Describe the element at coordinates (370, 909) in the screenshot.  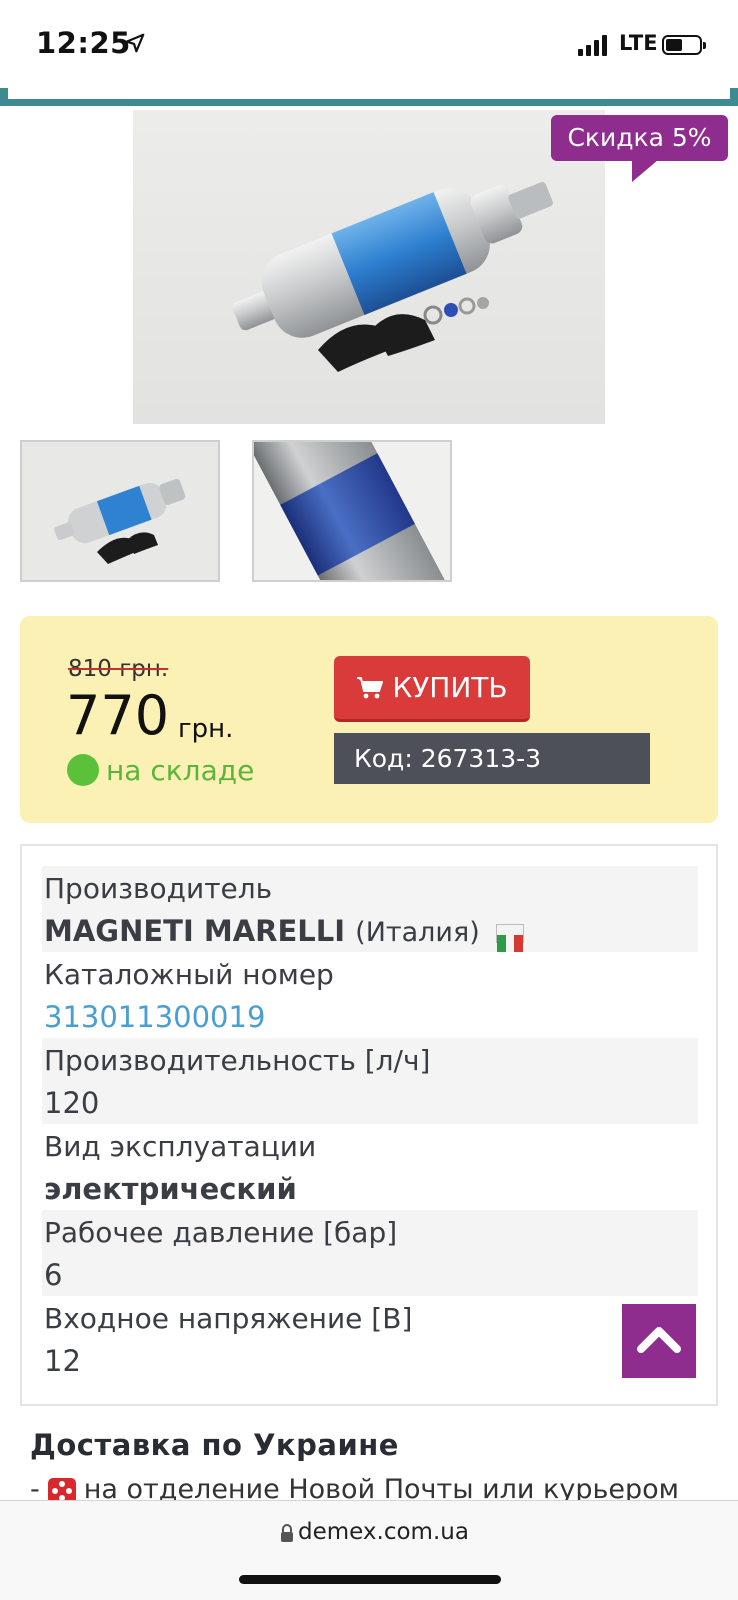
I see `spec-row-manufacturer: Производитель MAGNETI MARELLI (Италия)` at that location.